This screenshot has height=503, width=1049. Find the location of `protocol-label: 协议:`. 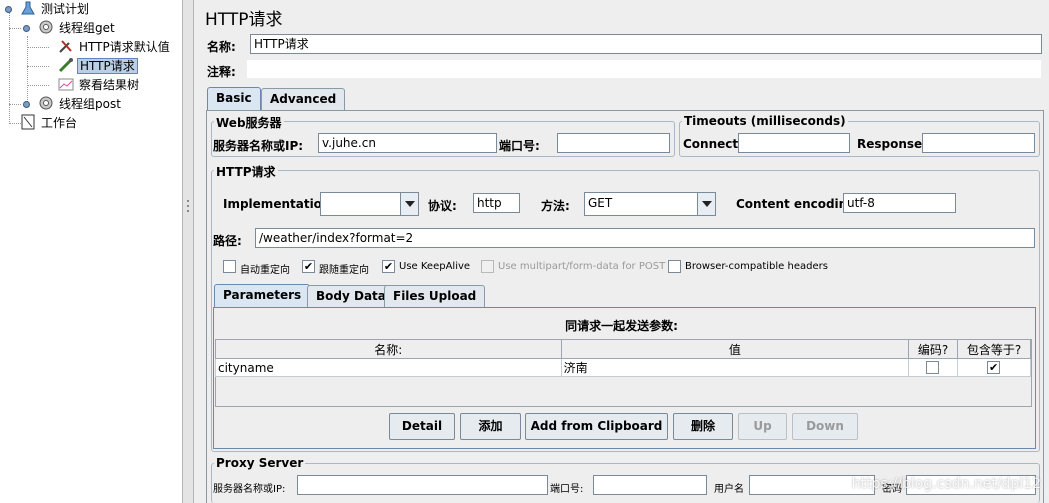

protocol-label: 协议: is located at coordinates (442, 206).